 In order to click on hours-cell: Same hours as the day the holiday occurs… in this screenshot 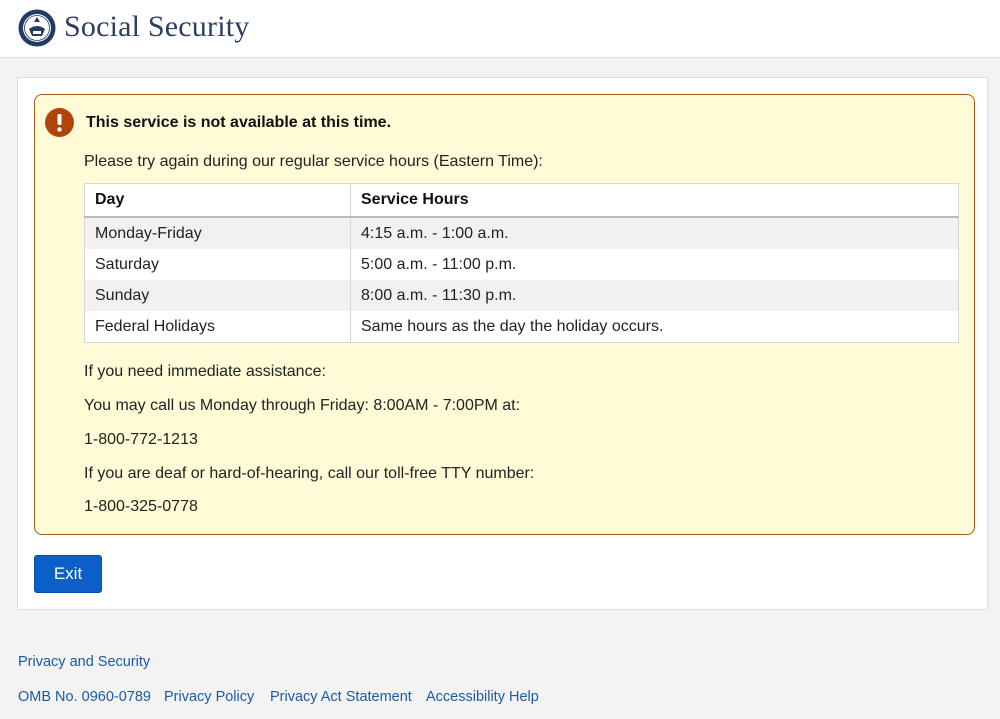, I will do `click(654, 327)`.